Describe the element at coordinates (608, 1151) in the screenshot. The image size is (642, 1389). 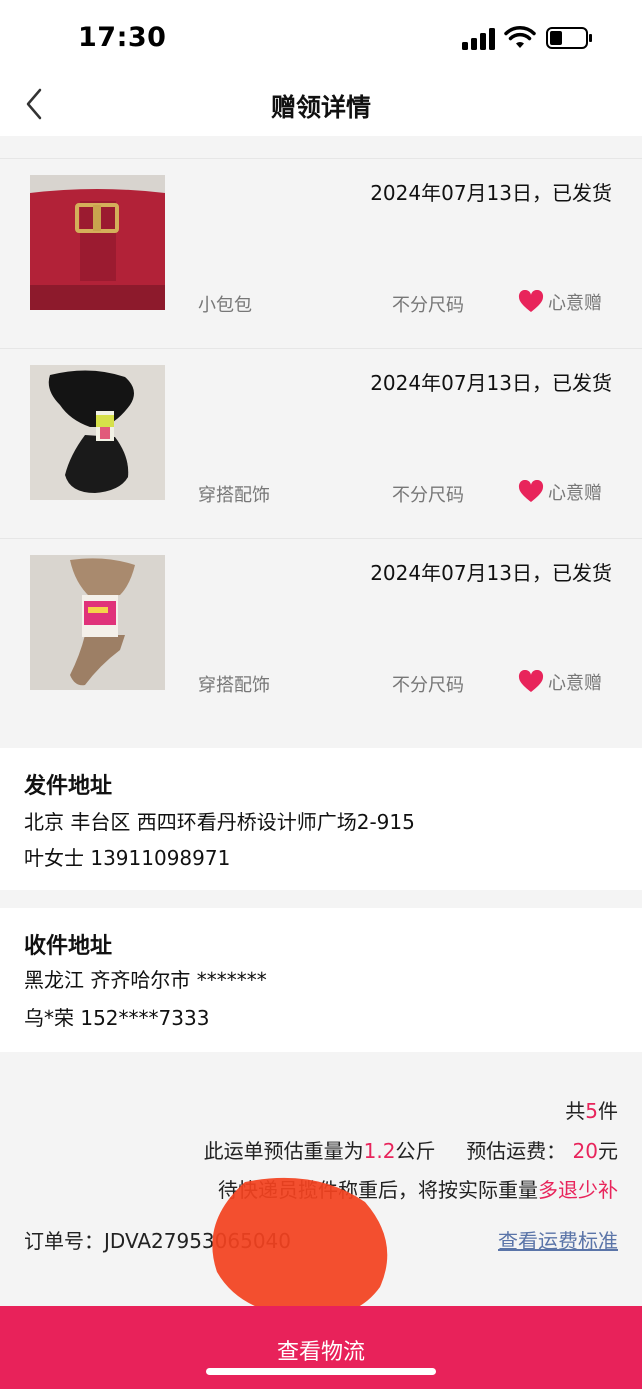
I see `fee-unit: 元` at that location.